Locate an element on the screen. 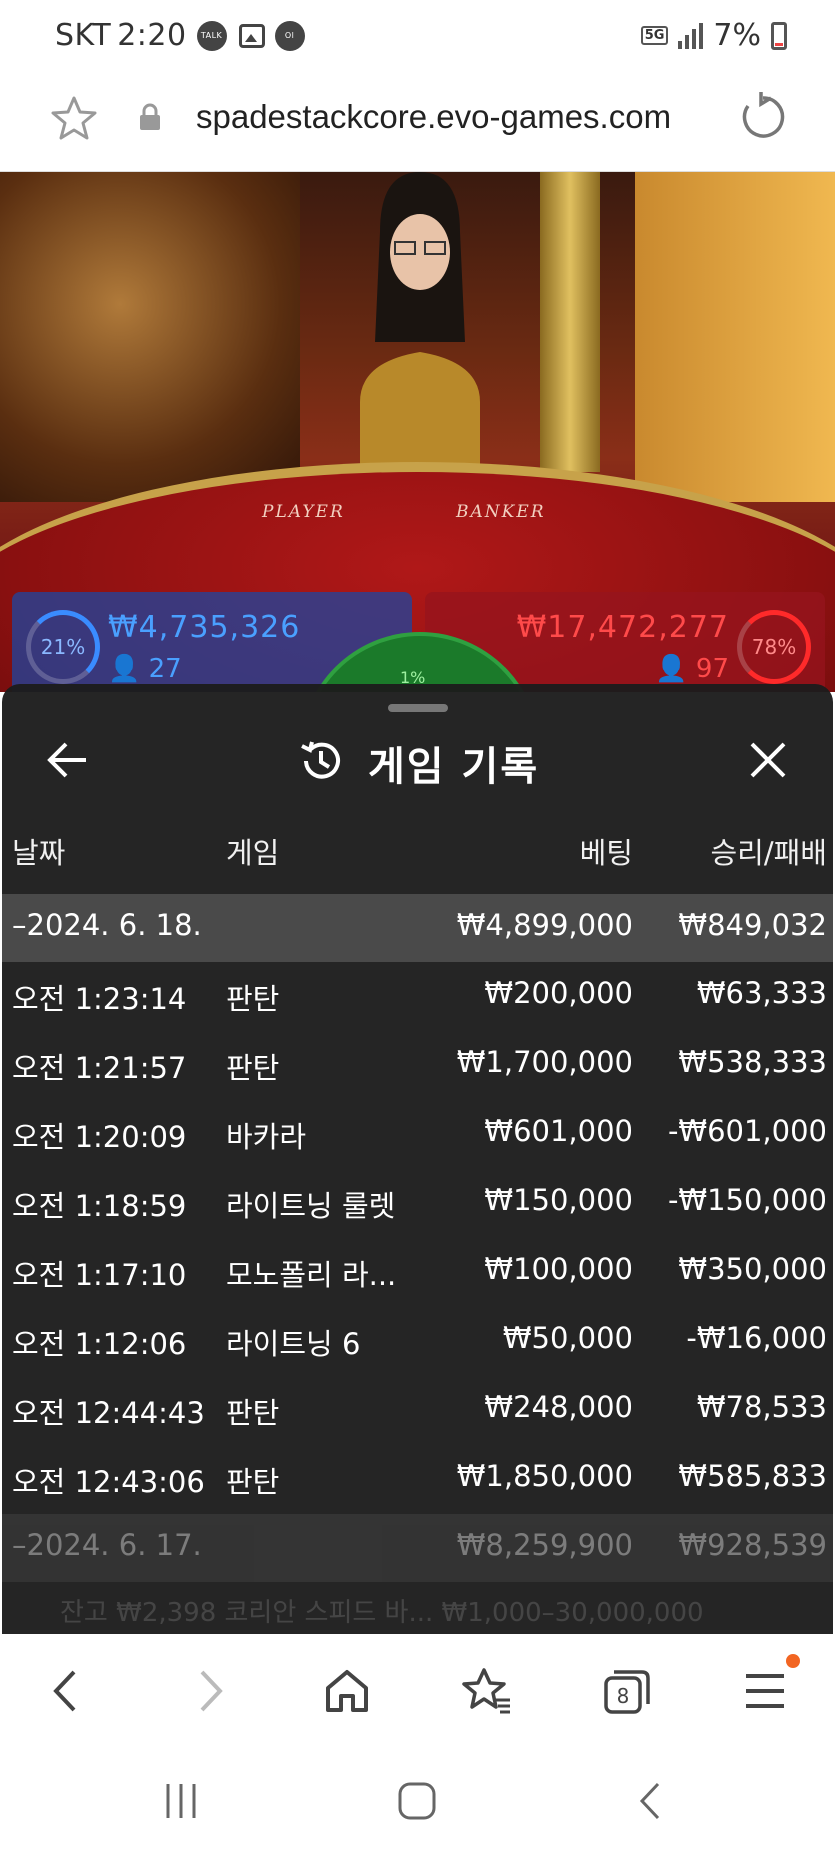 Image resolution: width=835 pixels, height=1856 pixels. row-win: ₩78,533 is located at coordinates (761, 1407).